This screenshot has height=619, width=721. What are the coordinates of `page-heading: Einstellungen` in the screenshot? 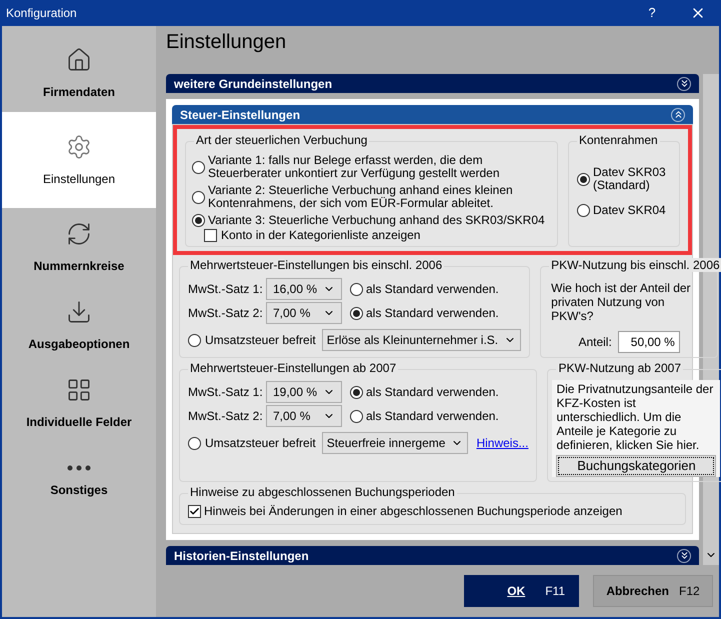 It's located at (227, 42).